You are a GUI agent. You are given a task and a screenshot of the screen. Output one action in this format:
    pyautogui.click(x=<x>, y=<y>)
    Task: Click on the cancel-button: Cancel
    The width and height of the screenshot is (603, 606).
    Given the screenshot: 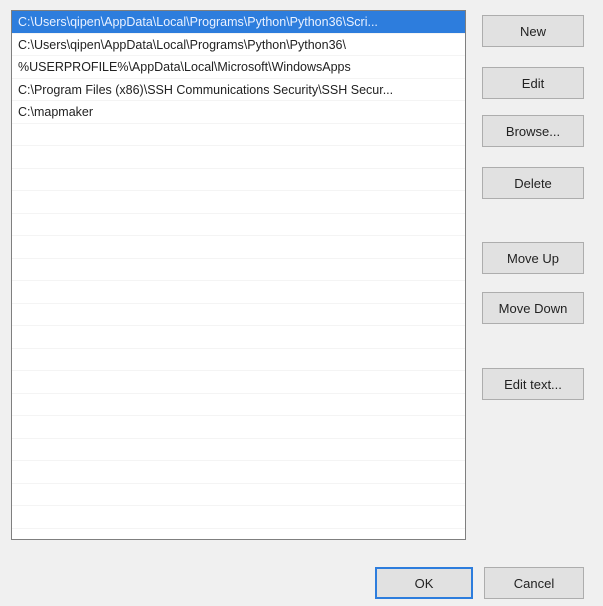 What is the action you would take?
    pyautogui.click(x=534, y=583)
    